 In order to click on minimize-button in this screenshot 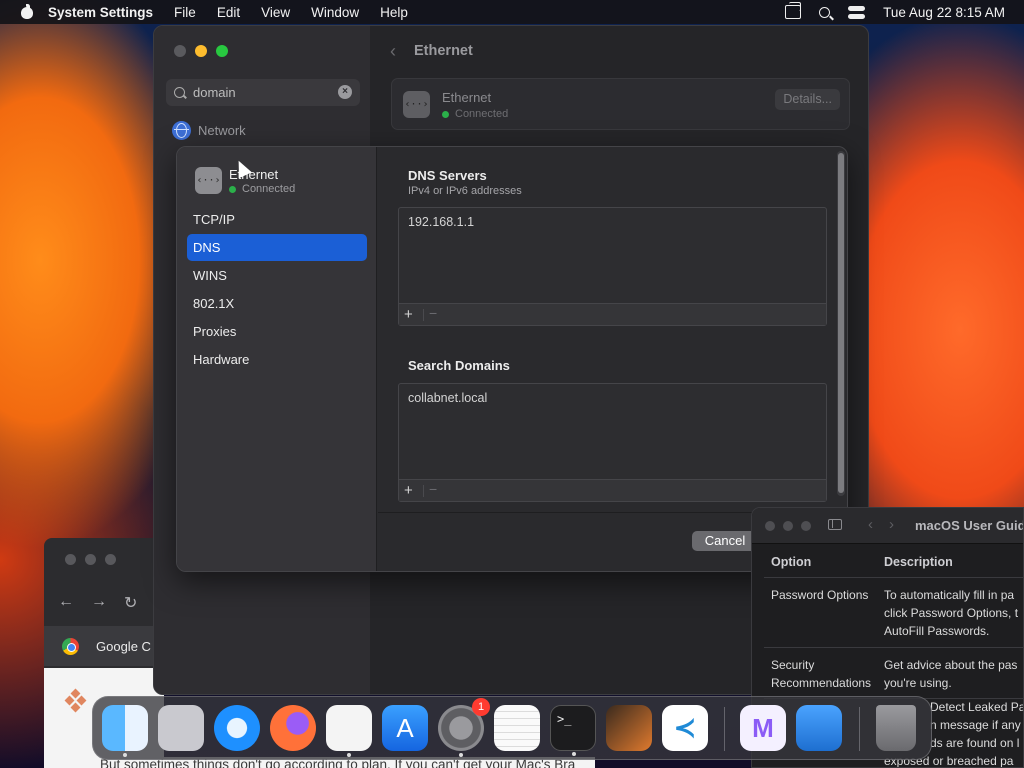, I will do `click(201, 51)`.